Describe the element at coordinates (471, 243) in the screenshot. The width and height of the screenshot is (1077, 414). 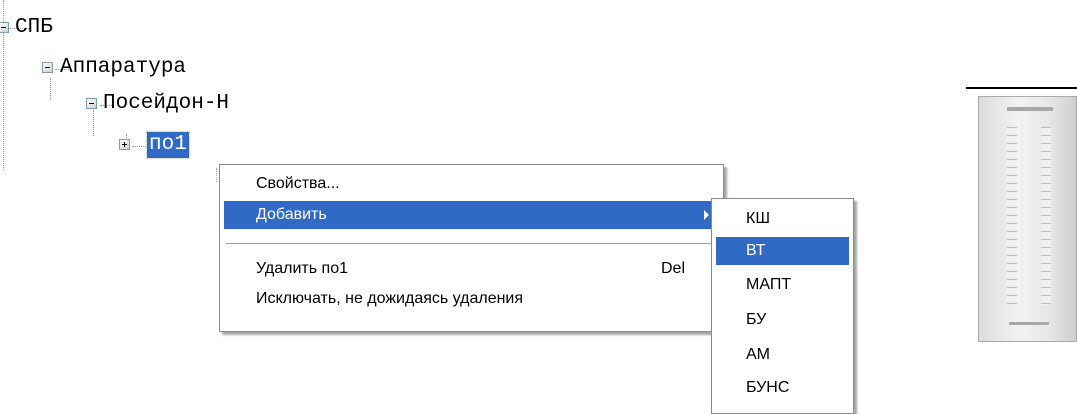
I see `menu-separator` at that location.